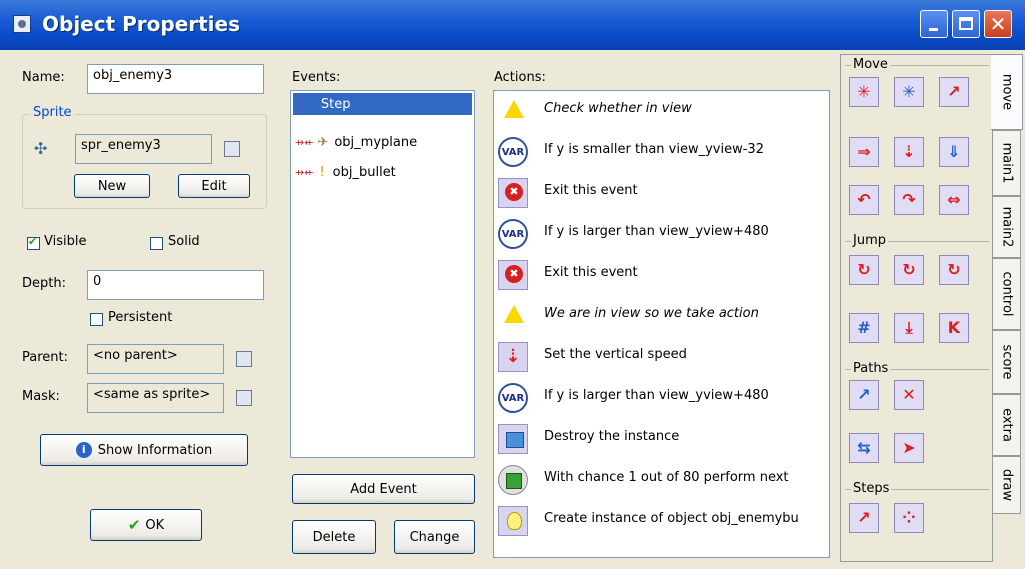 Image resolution: width=1025 pixels, height=569 pixels. Describe the element at coordinates (1007, 227) in the screenshot. I see `tab-main2: main2` at that location.